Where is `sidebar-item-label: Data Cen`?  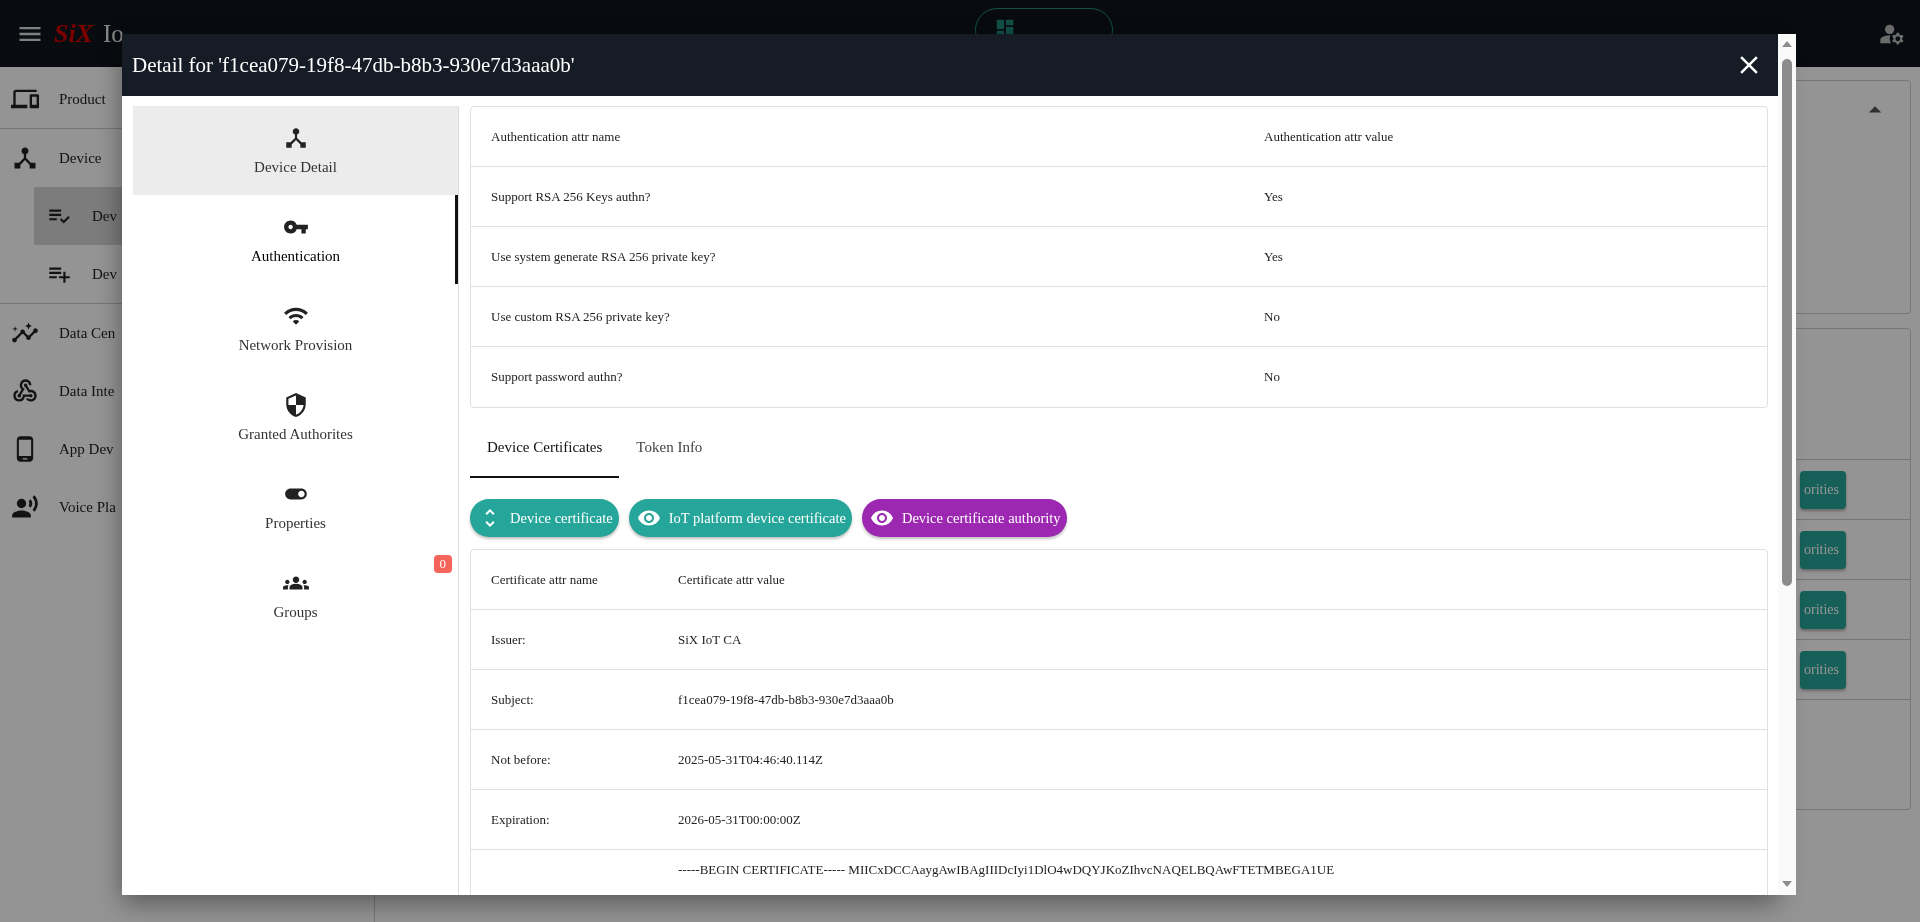
sidebar-item-label: Data Cen is located at coordinates (87, 333).